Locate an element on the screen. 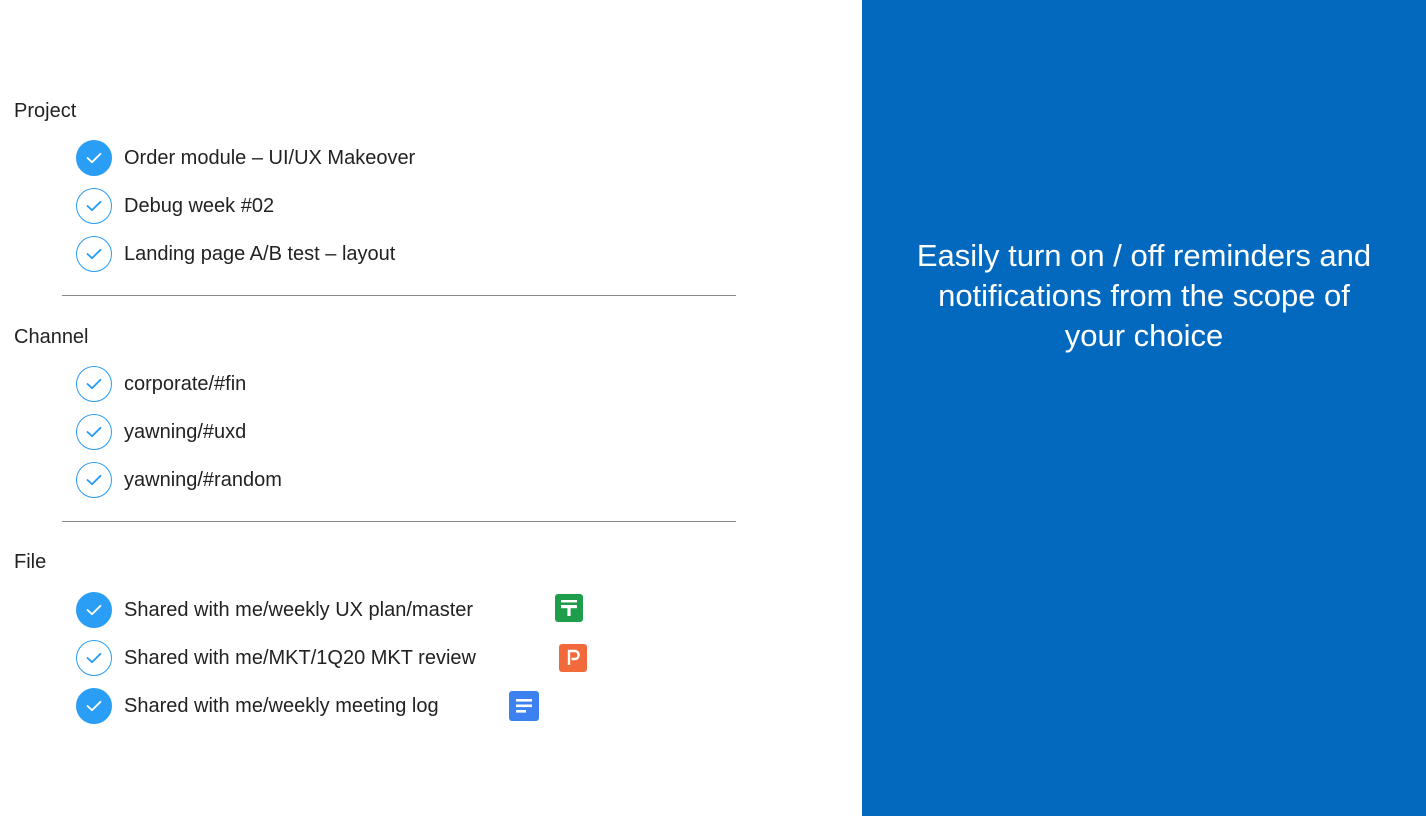 This screenshot has height=816, width=1426. list-item-label: yawning/#random is located at coordinates (203, 479).